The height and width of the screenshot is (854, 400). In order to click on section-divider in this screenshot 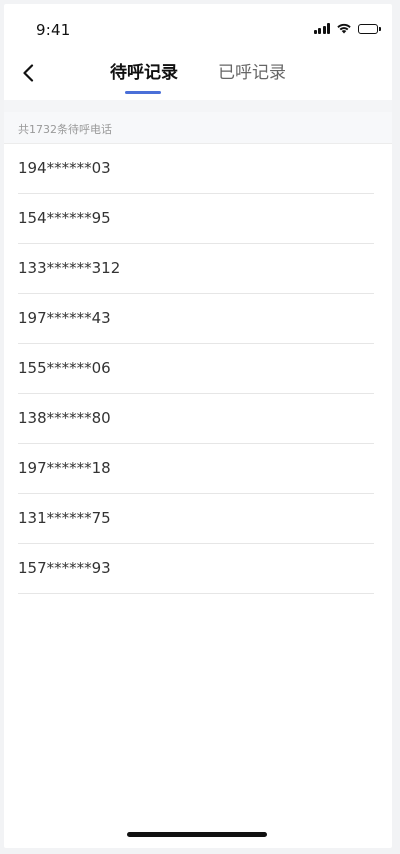, I will do `click(198, 106)`.